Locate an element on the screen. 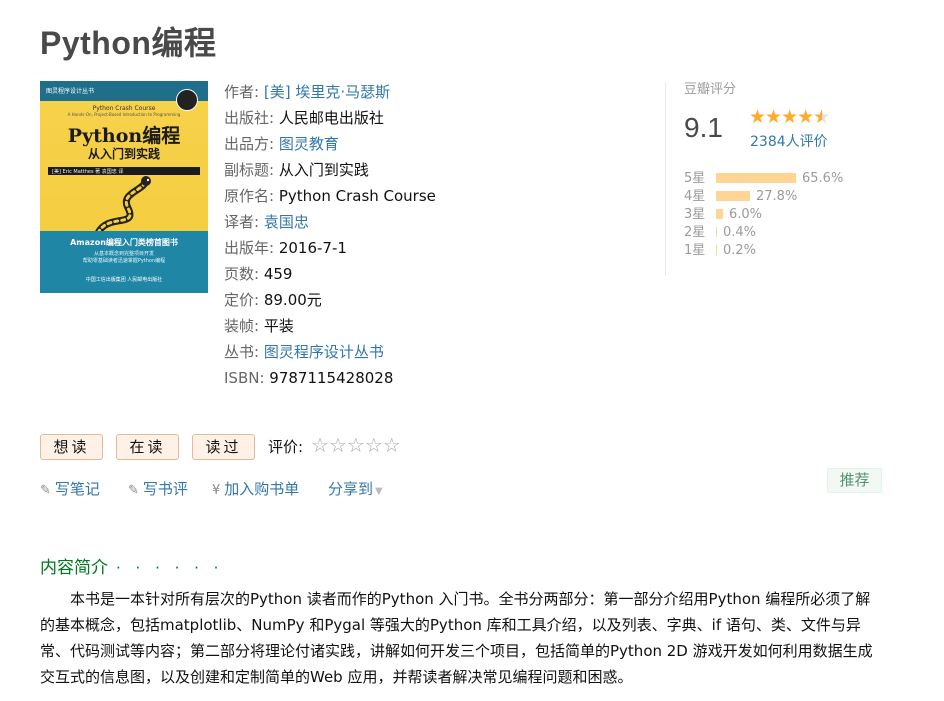  rating-row-label: 5星 is located at coordinates (695, 178).